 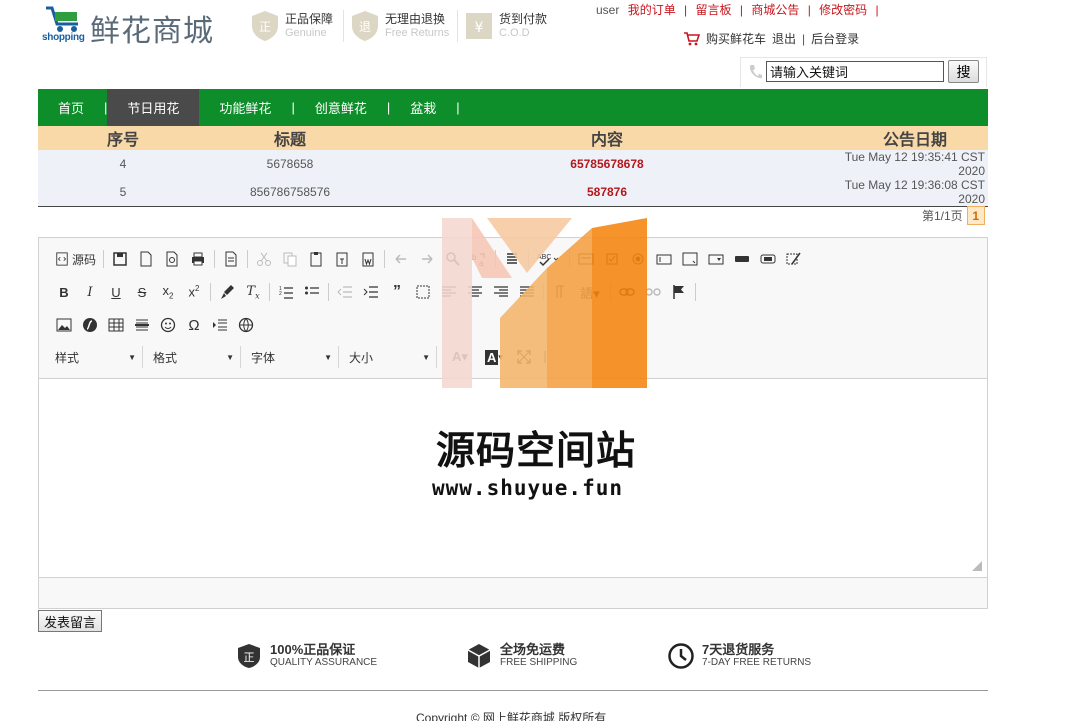 I want to click on remove-format-button: Tx, so click(x=253, y=292).